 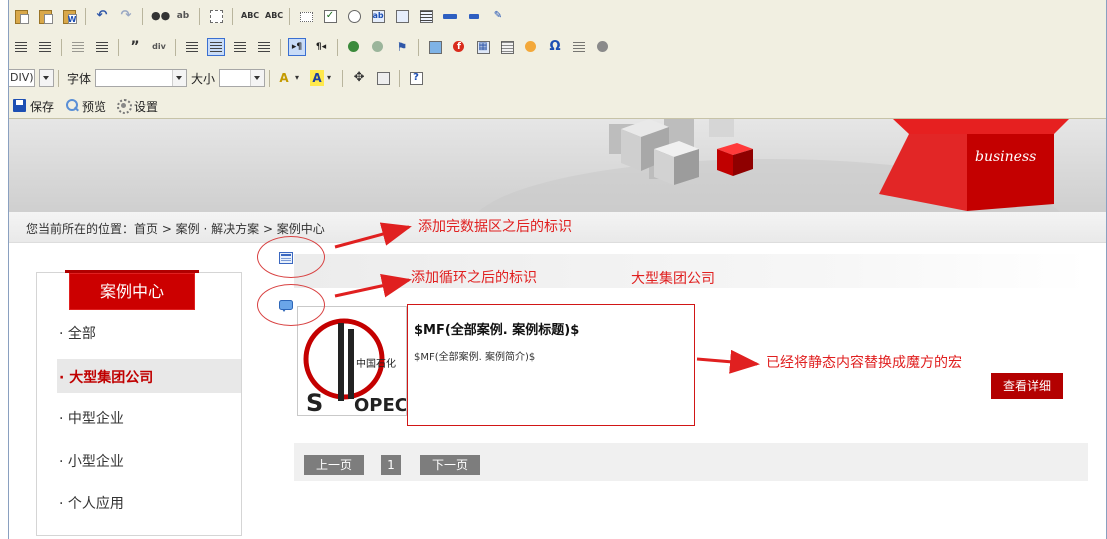 What do you see at coordinates (21, 16) in the screenshot?
I see `paste-icon` at bounding box center [21, 16].